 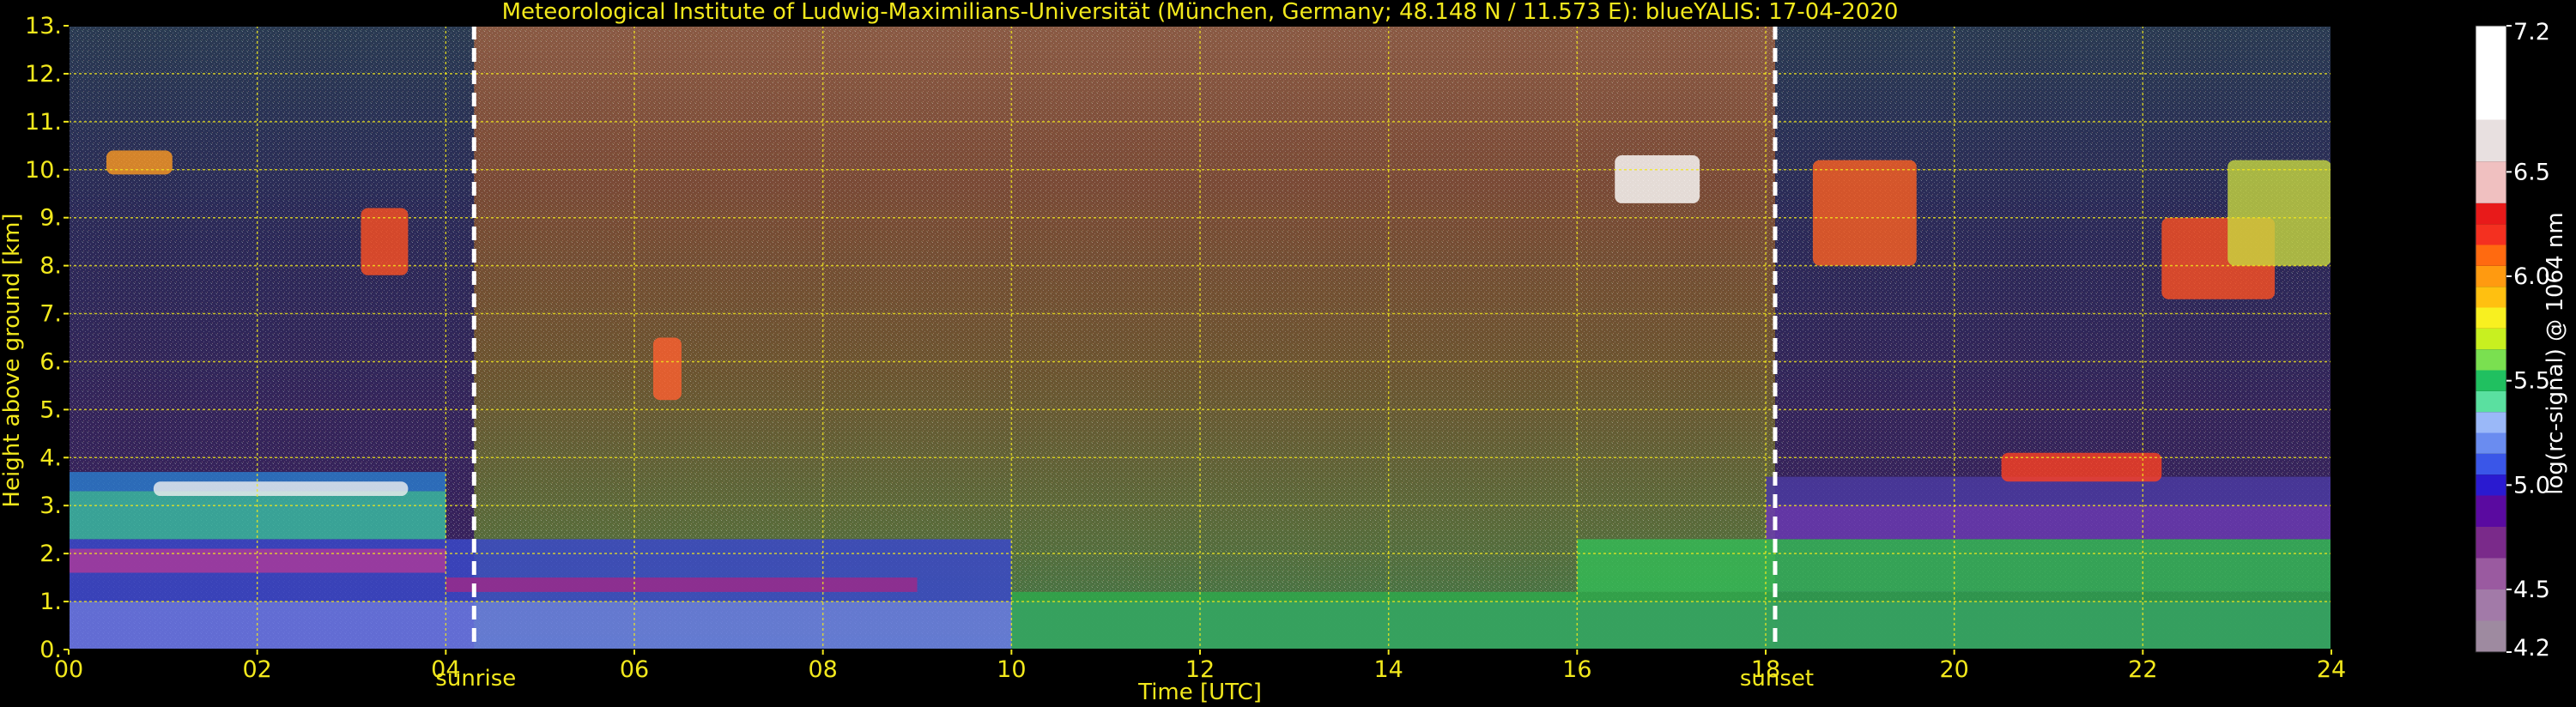 I want to click on x-tick-label: 18, so click(x=1765, y=670).